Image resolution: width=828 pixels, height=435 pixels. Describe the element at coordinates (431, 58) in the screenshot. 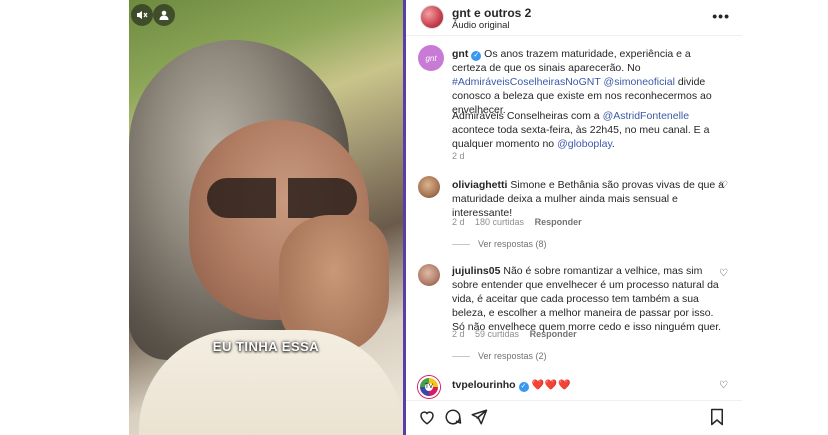

I see `gnt-avatar: gnt` at that location.